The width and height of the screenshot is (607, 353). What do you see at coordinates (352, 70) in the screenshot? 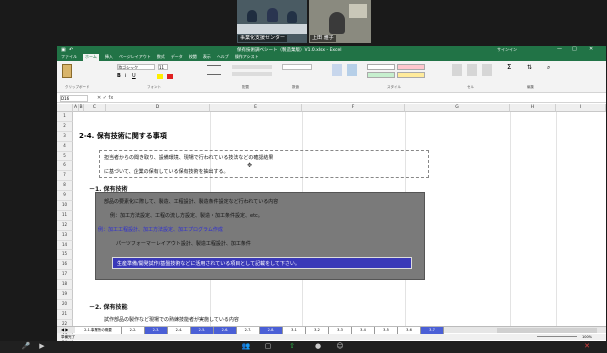
I see `format-as-table-icon` at bounding box center [352, 70].